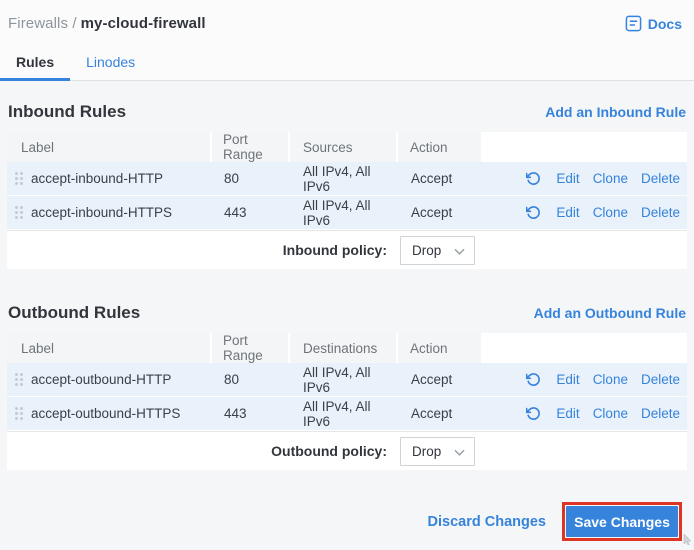  I want to click on rule-label: accept-outbound-HTTP, so click(101, 379).